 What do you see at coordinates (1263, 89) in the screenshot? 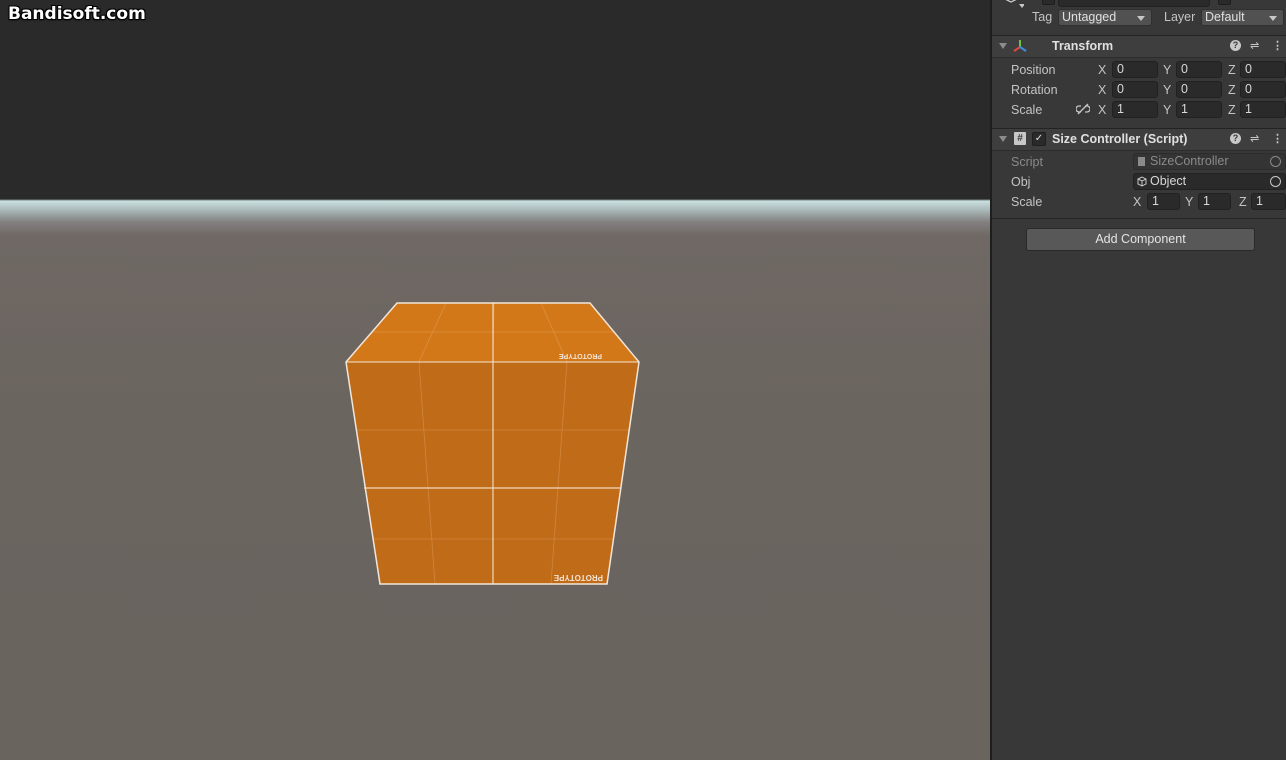
I see `rotation-z-field: 0` at bounding box center [1263, 89].